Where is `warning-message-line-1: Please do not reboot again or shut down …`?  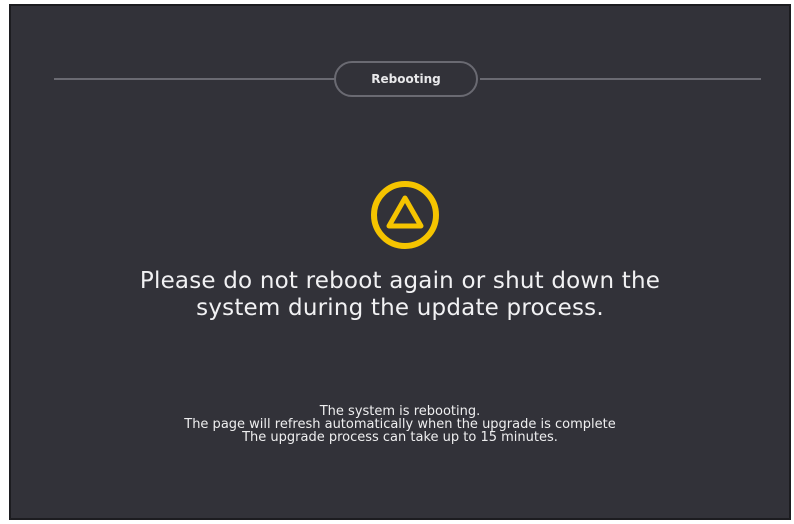 warning-message-line-1: Please do not reboot again or shut down … is located at coordinates (400, 281).